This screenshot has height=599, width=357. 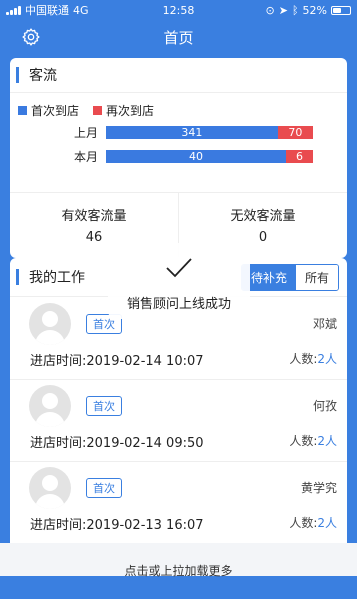 What do you see at coordinates (263, 237) in the screenshot?
I see `invalid-traffic-value: 0` at bounding box center [263, 237].